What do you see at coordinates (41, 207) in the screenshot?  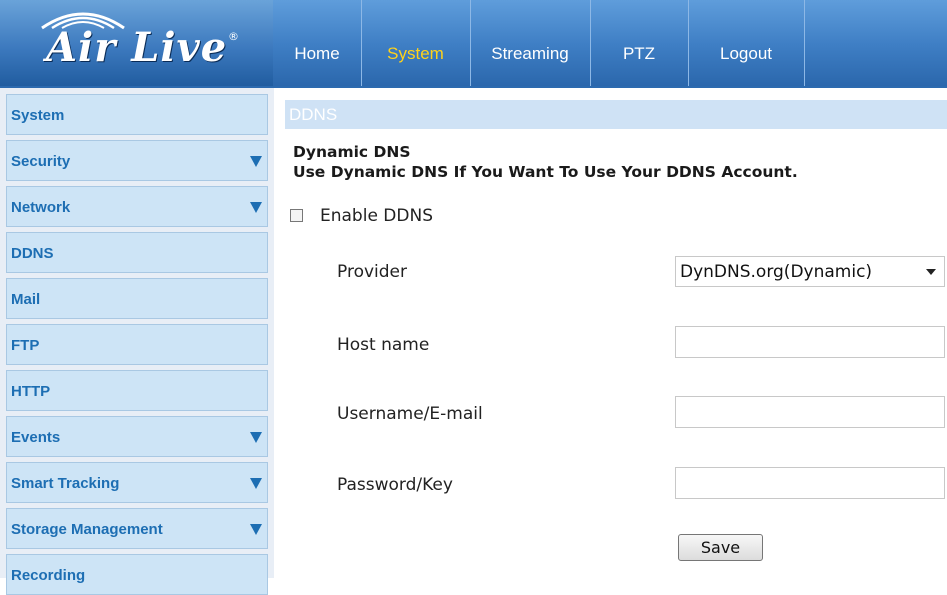 I see `sidebar-item-label: Network` at bounding box center [41, 207].